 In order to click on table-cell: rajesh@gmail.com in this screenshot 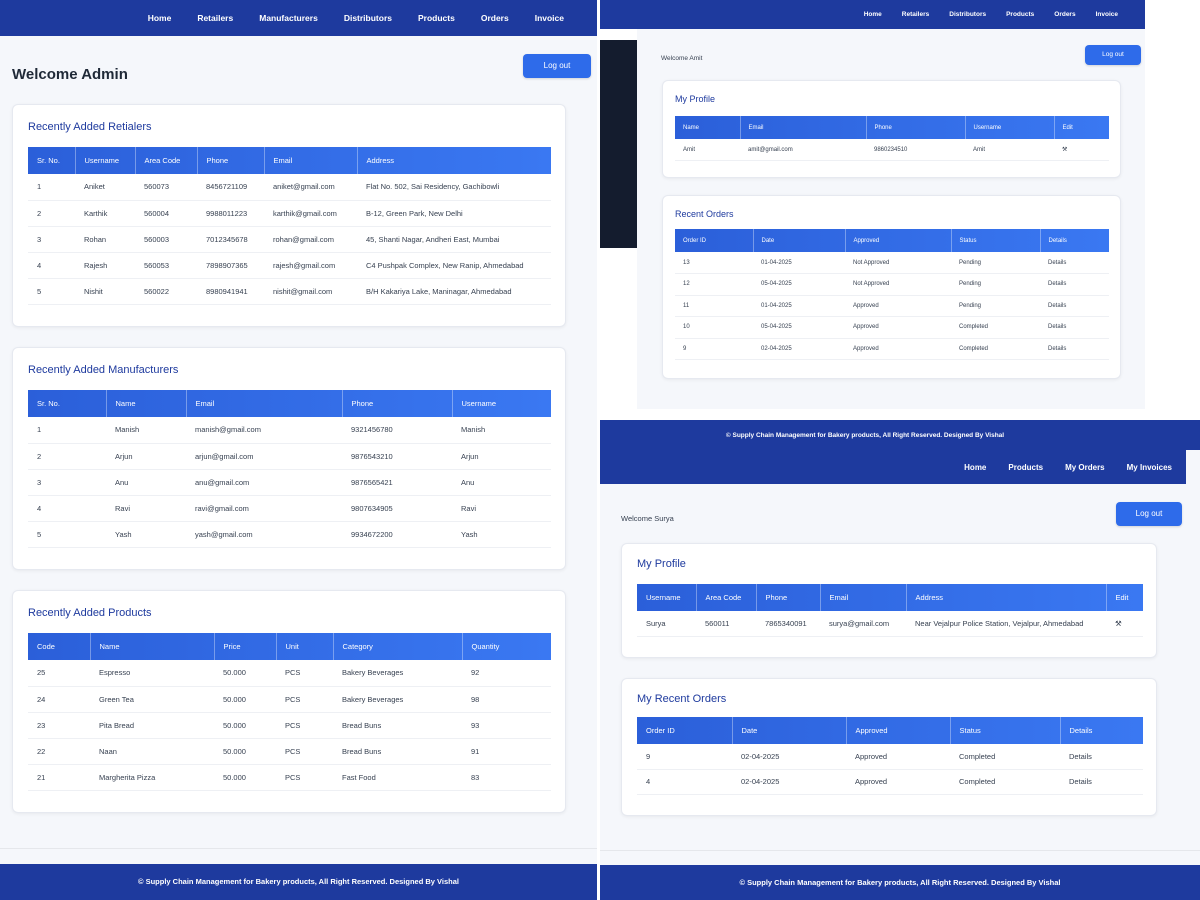, I will do `click(310, 265)`.